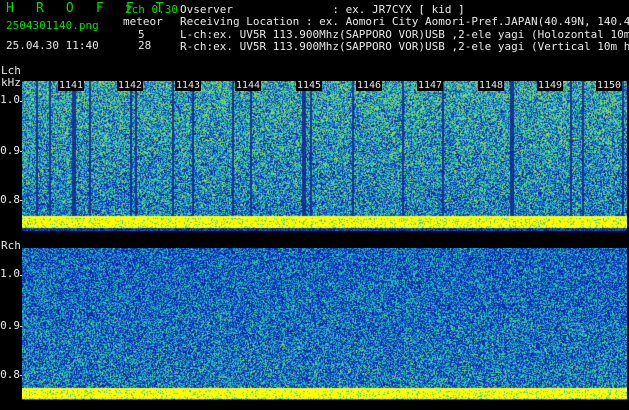 The image size is (629, 410). What do you see at coordinates (11, 245) in the screenshot?
I see `rch-channel-label: Rch` at bounding box center [11, 245].